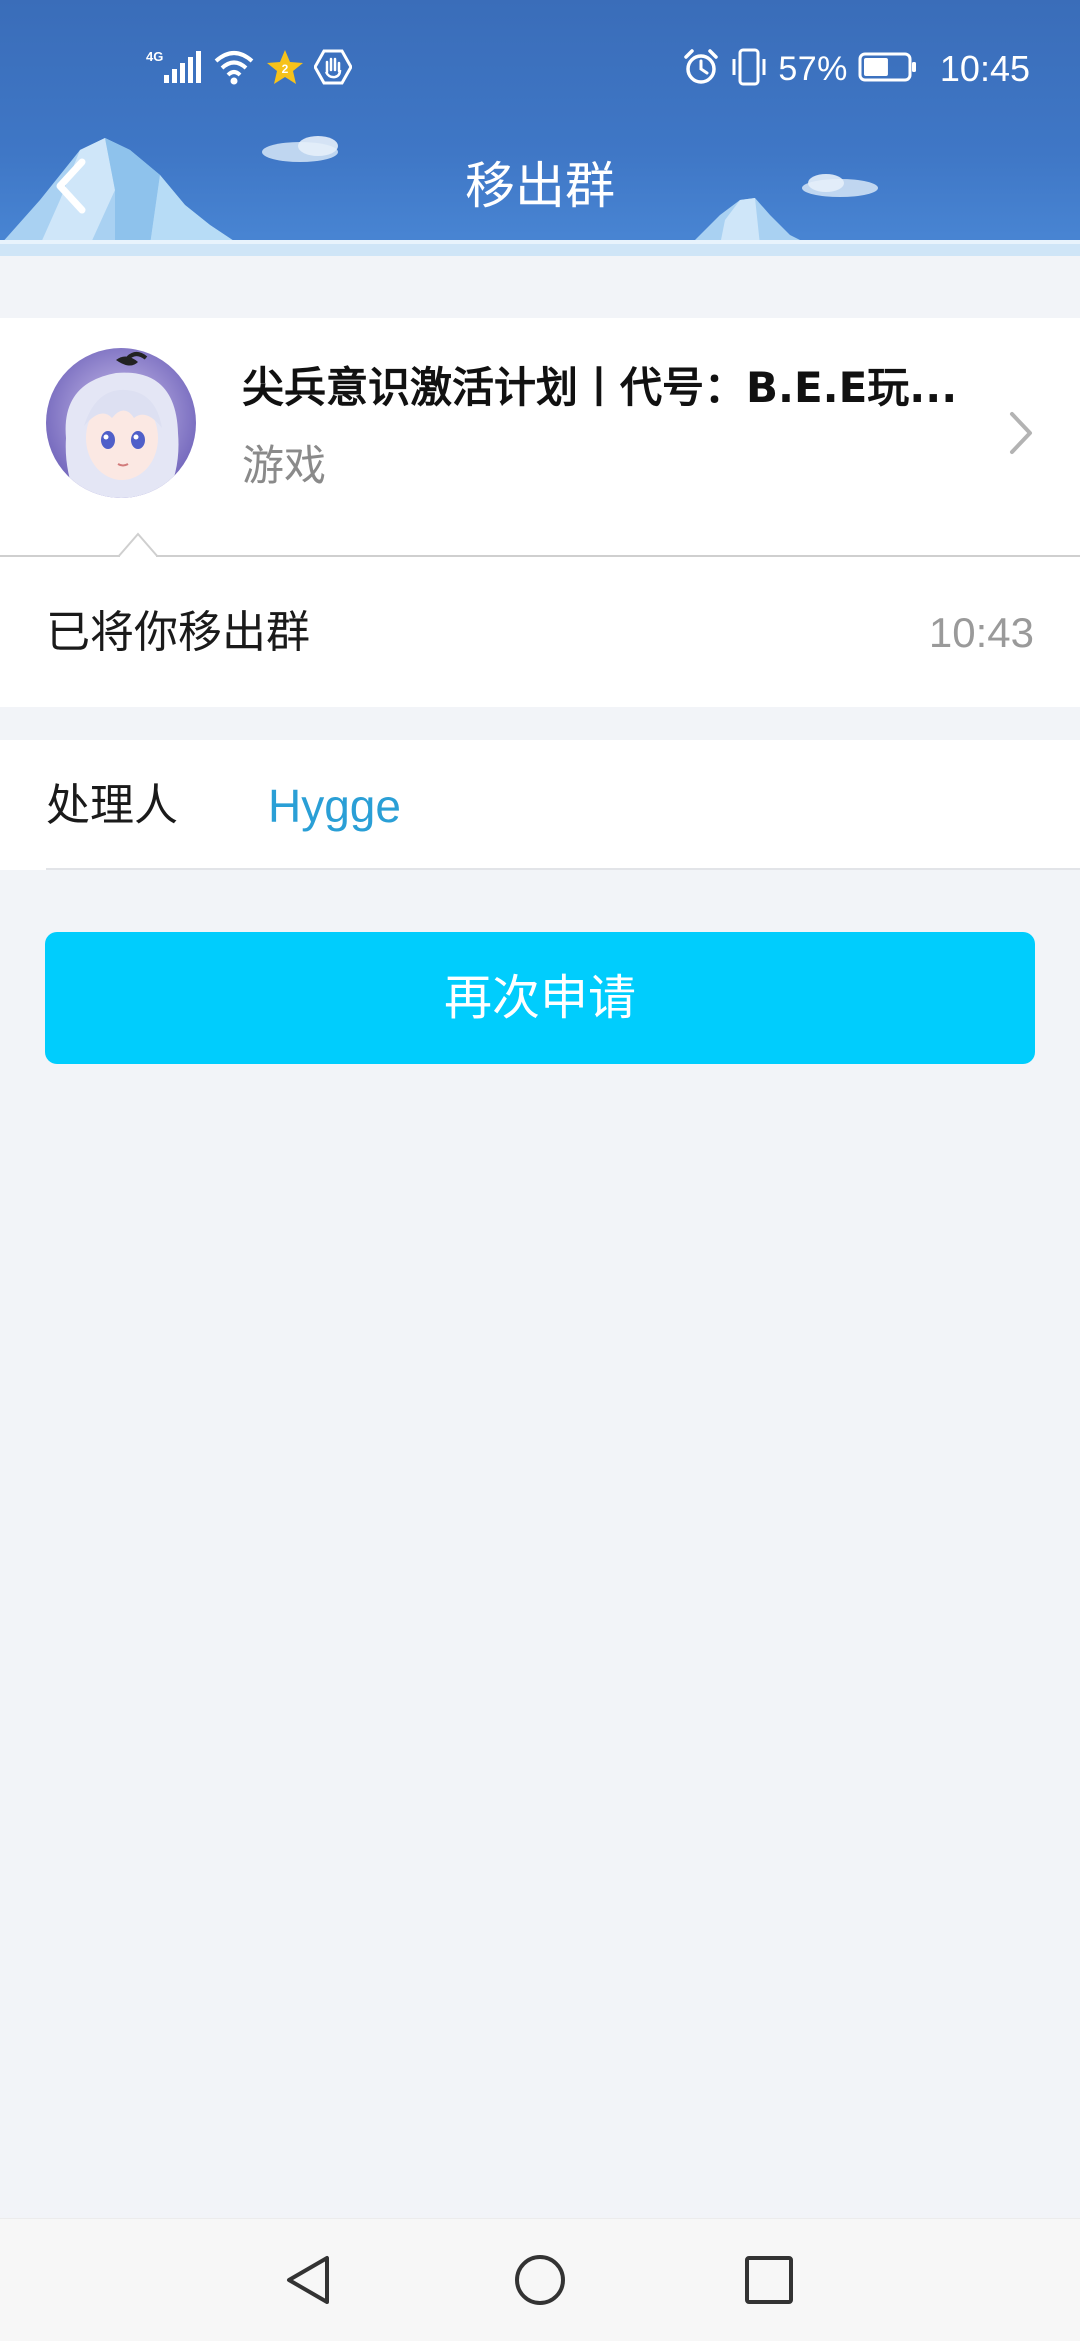  What do you see at coordinates (138, 545) in the screenshot?
I see `pointer-notch` at bounding box center [138, 545].